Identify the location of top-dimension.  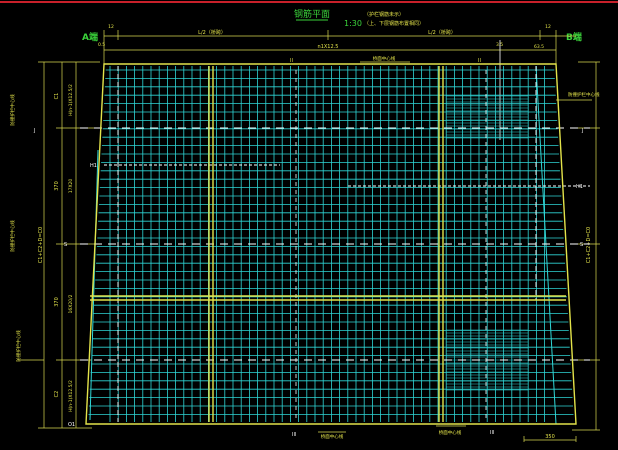
(339, 48).